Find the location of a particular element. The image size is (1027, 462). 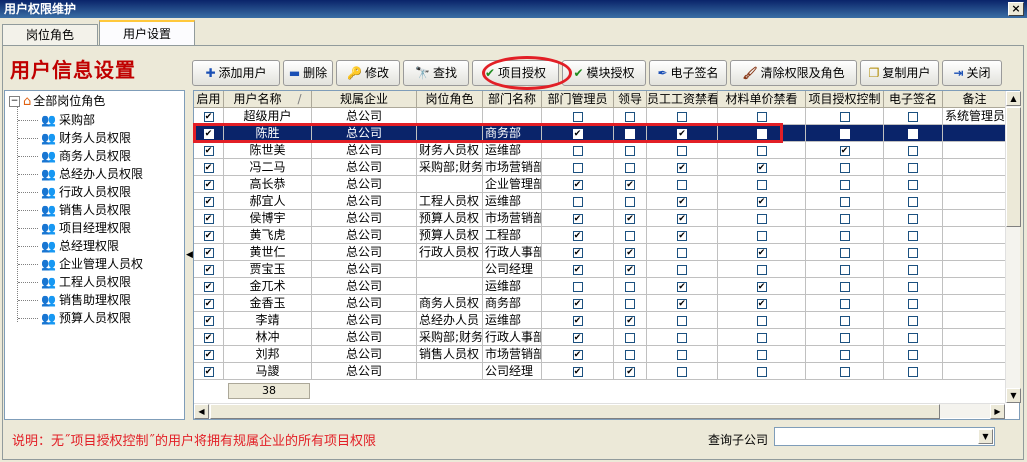

column-header: 部门管理员 is located at coordinates (578, 99).